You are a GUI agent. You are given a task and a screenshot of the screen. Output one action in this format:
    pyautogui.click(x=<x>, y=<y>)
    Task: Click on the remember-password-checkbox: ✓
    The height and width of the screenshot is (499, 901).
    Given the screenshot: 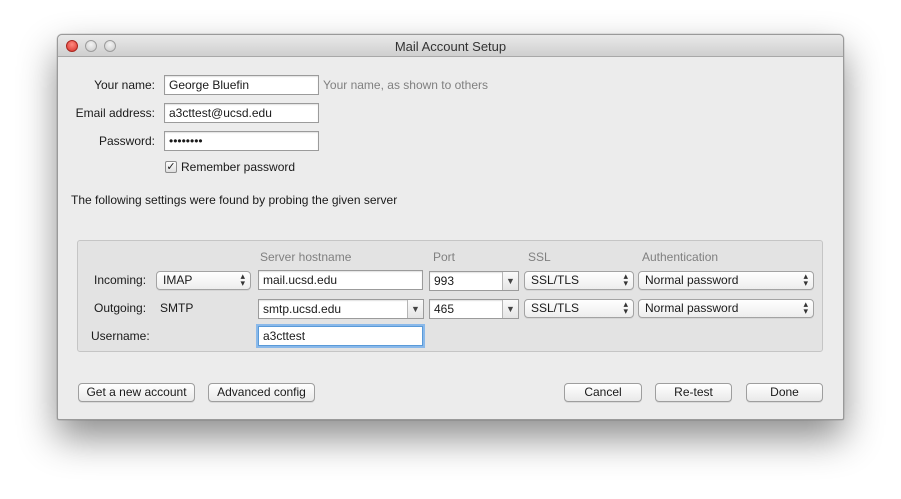 What is the action you would take?
    pyautogui.click(x=171, y=167)
    